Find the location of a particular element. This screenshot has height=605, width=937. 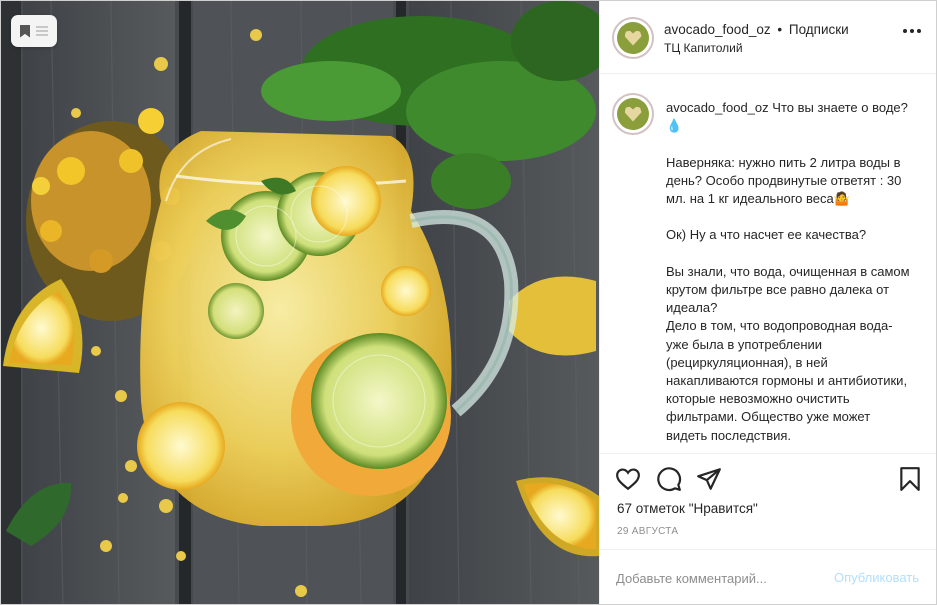

comment-bar: Опубликовать is located at coordinates (768, 576).